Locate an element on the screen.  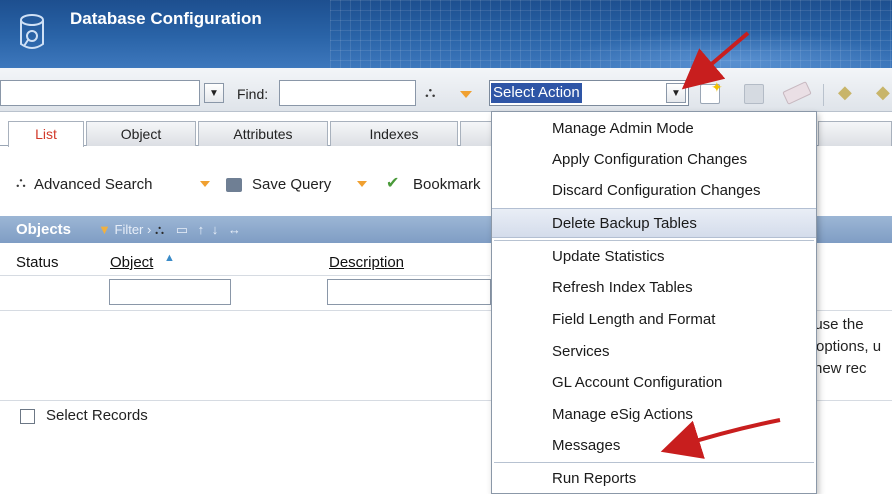
sort-ascending-icon: ▲ is located at coordinates (169, 258).